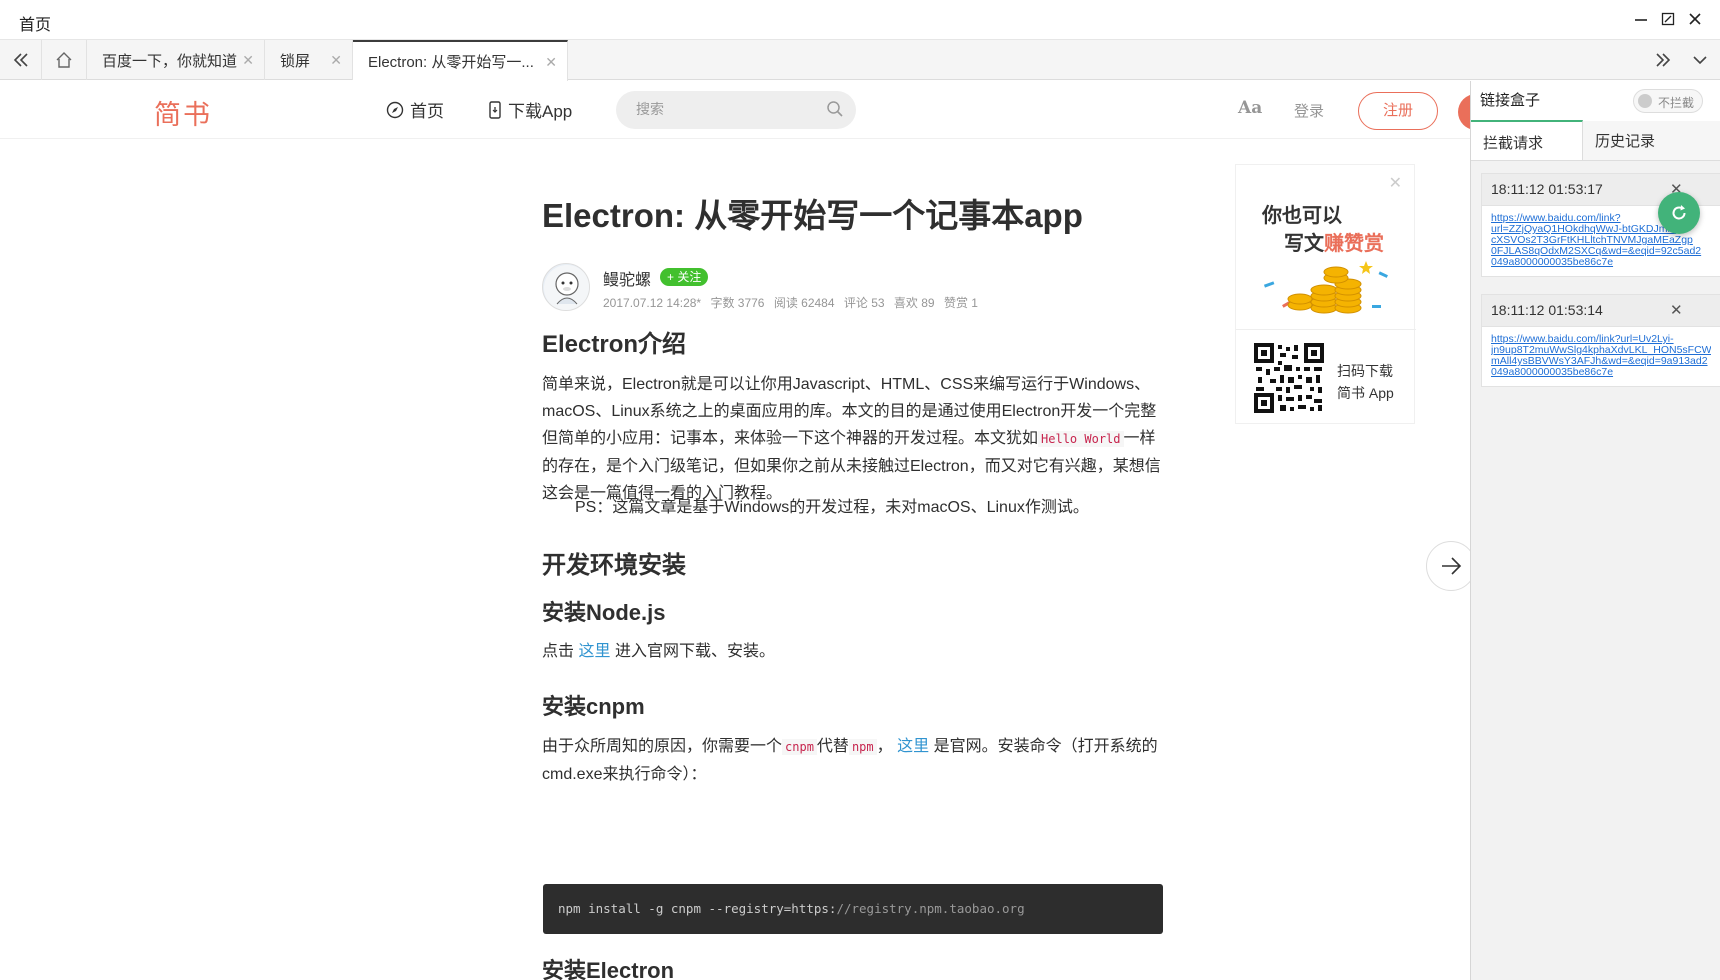 The image size is (1720, 980). I want to click on ad-slogan-line2: 写文赚赞赏, so click(1334, 241).